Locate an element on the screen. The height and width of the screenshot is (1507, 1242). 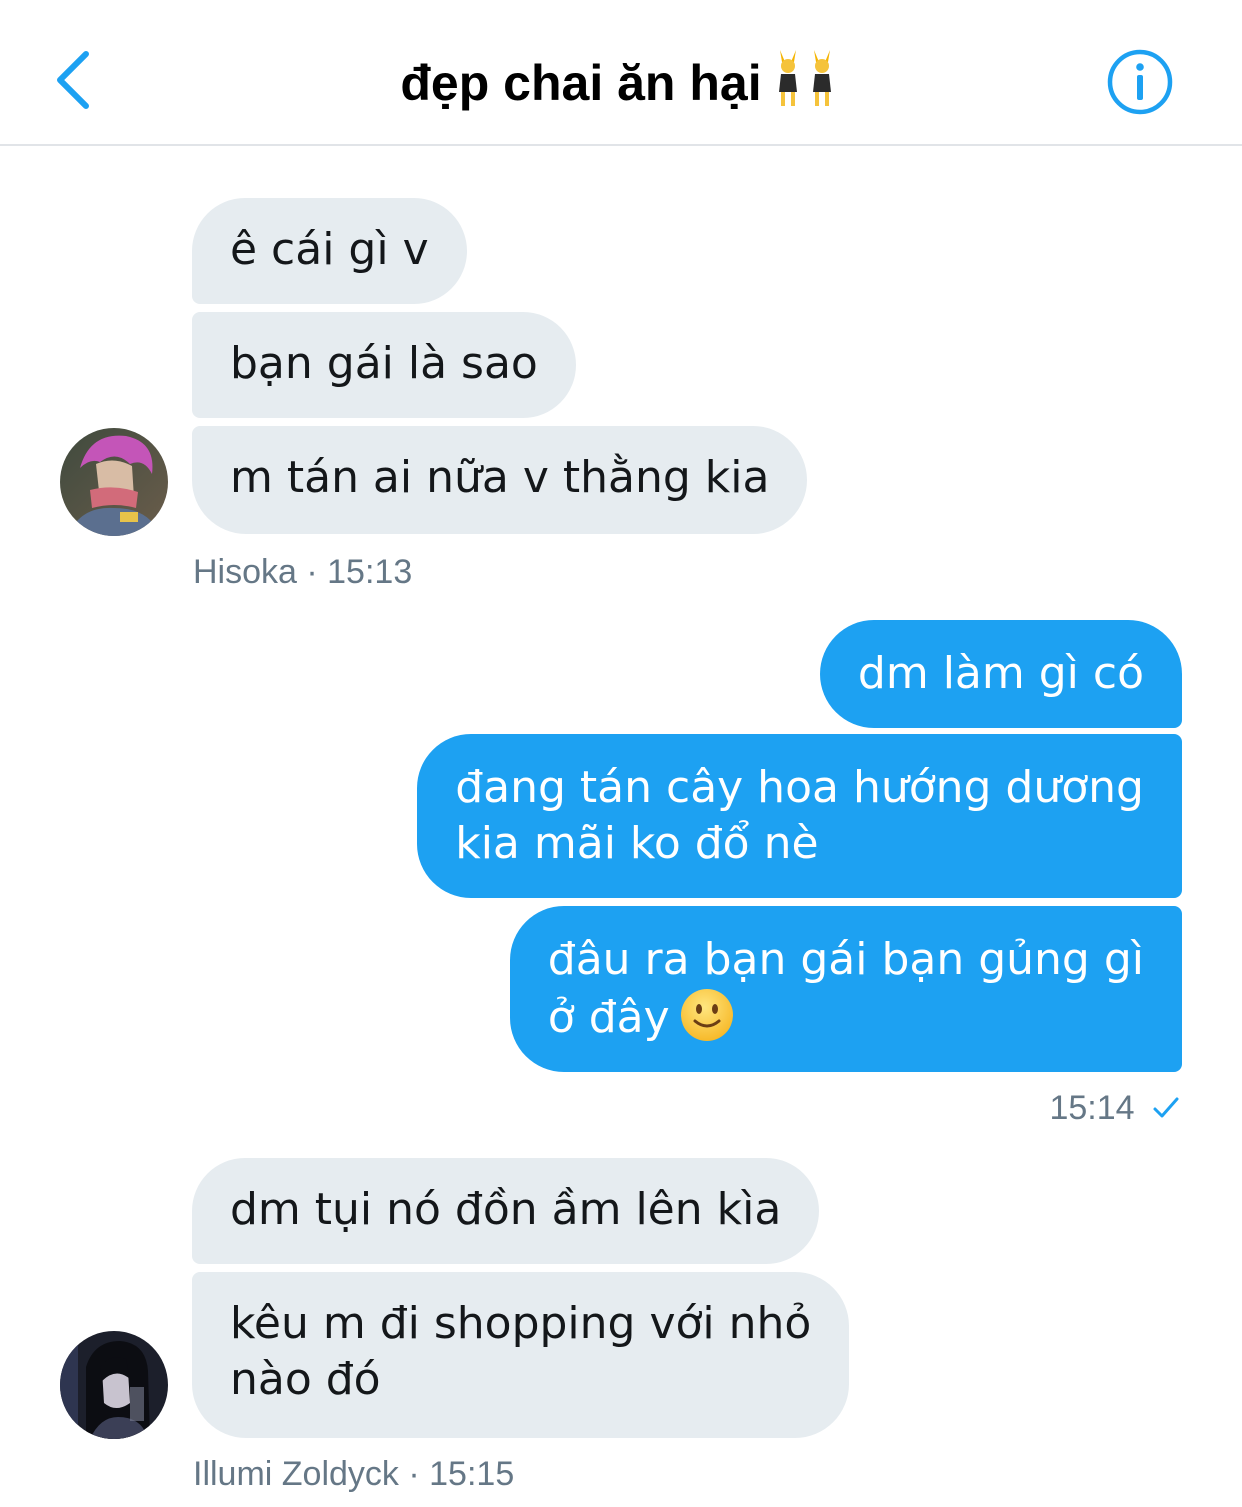
info-button is located at coordinates (1140, 82).